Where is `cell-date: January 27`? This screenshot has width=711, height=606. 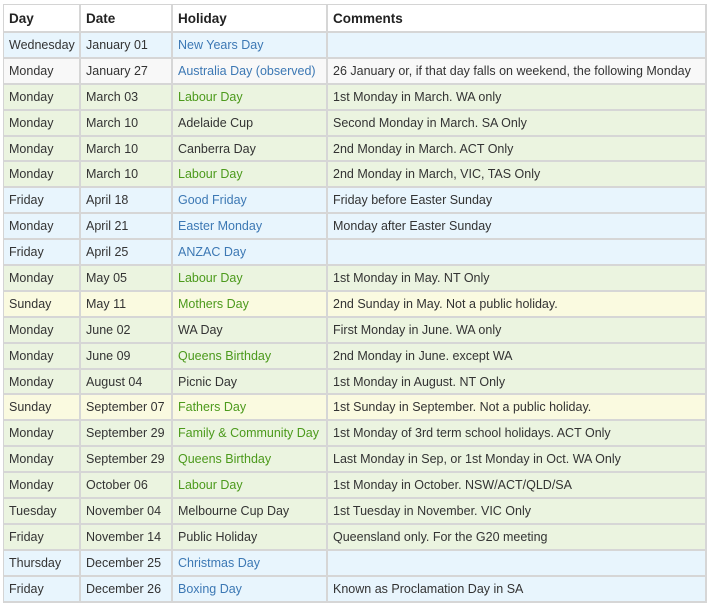 cell-date: January 27 is located at coordinates (127, 71).